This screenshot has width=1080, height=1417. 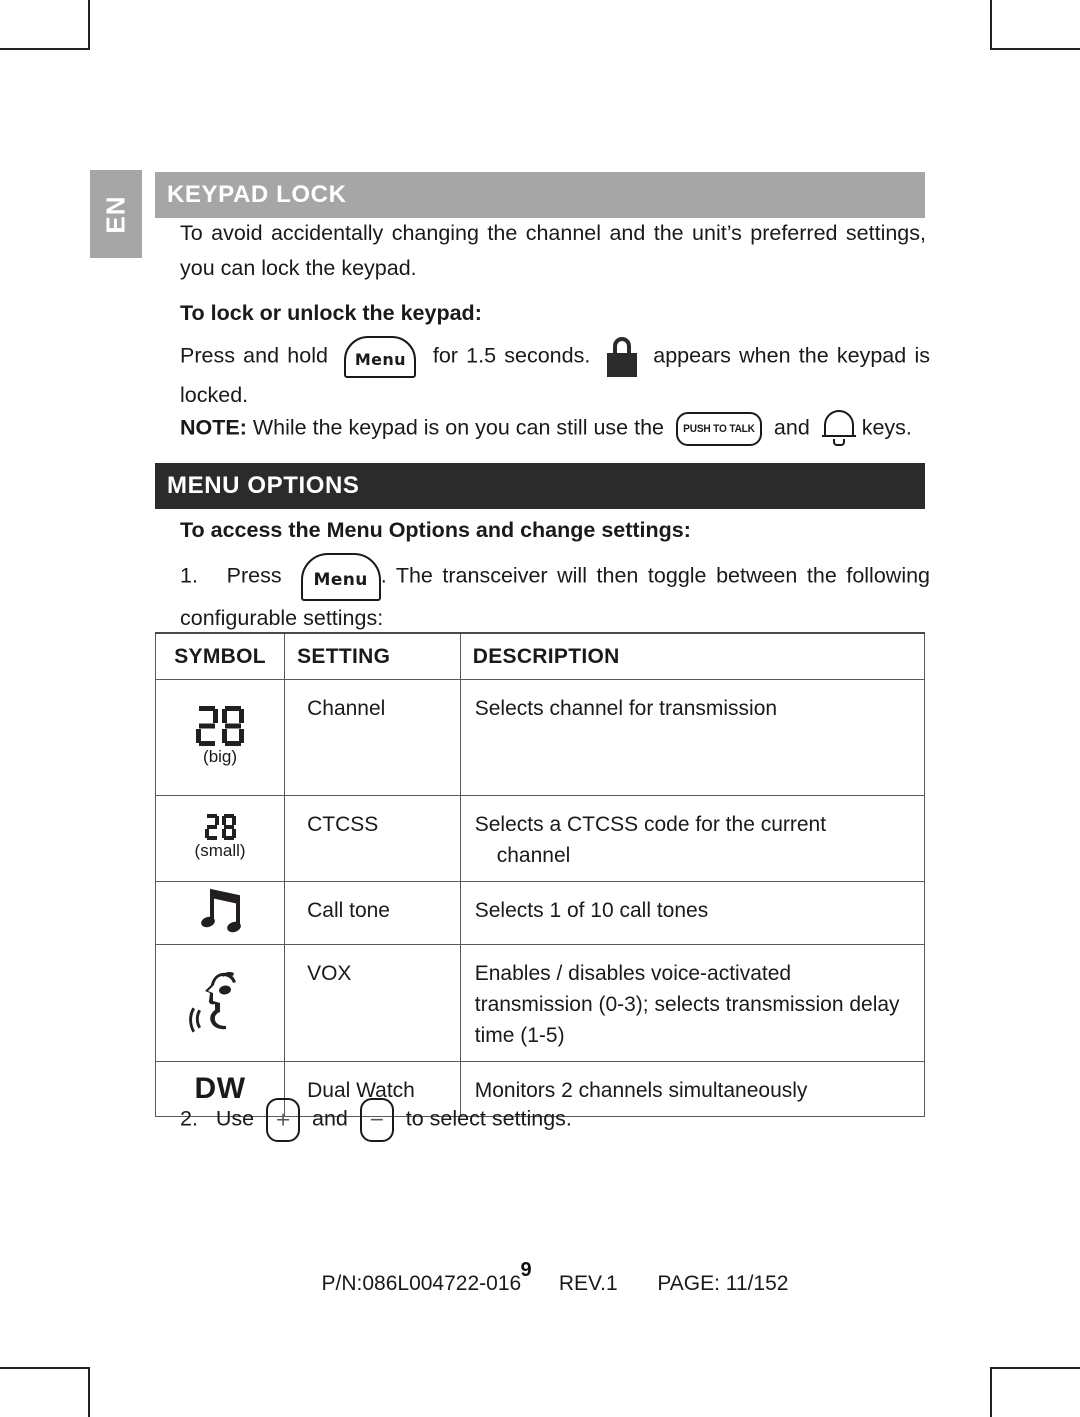 I want to click on section-title-menu-options: MENU OPTIONS, so click(x=540, y=486).